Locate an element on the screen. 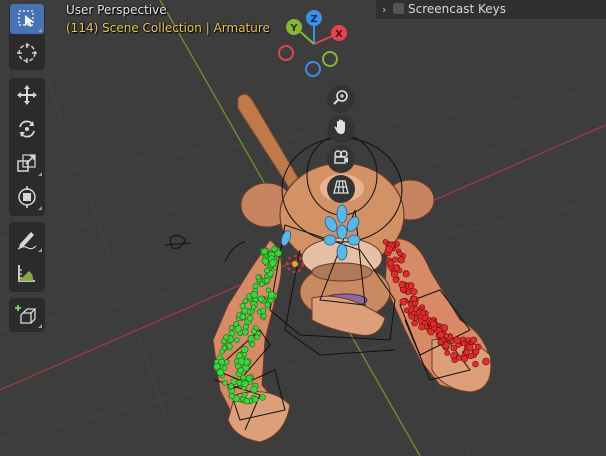  select-box-tool is located at coordinates (27, 19).